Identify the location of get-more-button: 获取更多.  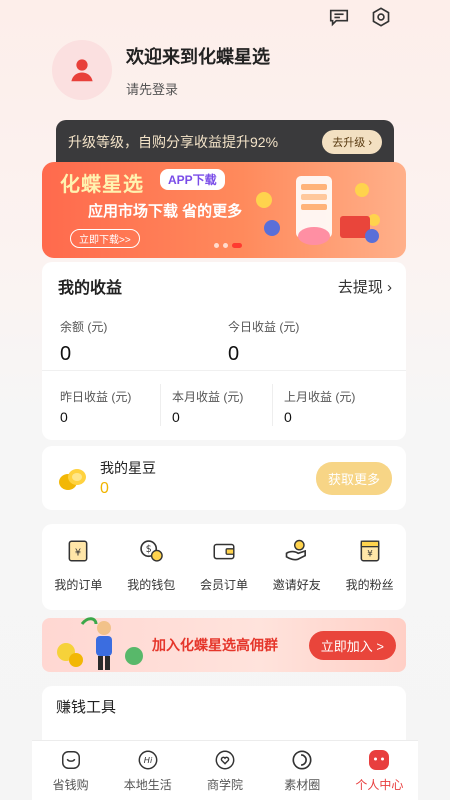
(353, 478).